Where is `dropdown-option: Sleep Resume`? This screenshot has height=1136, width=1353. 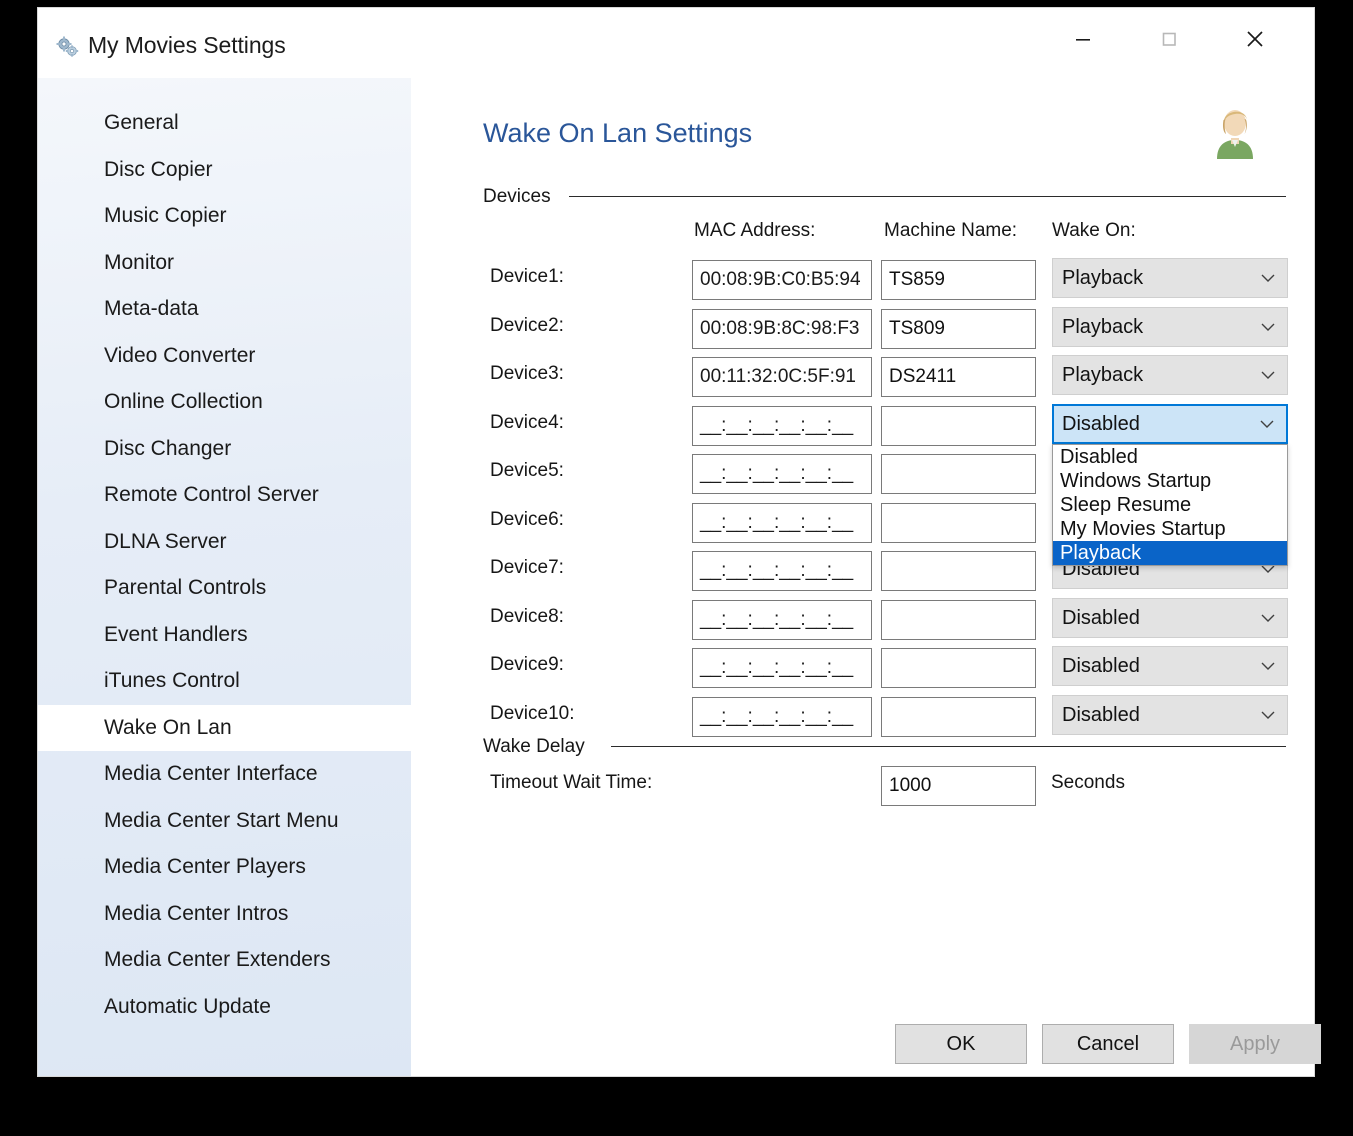
dropdown-option: Sleep Resume is located at coordinates (1170, 505).